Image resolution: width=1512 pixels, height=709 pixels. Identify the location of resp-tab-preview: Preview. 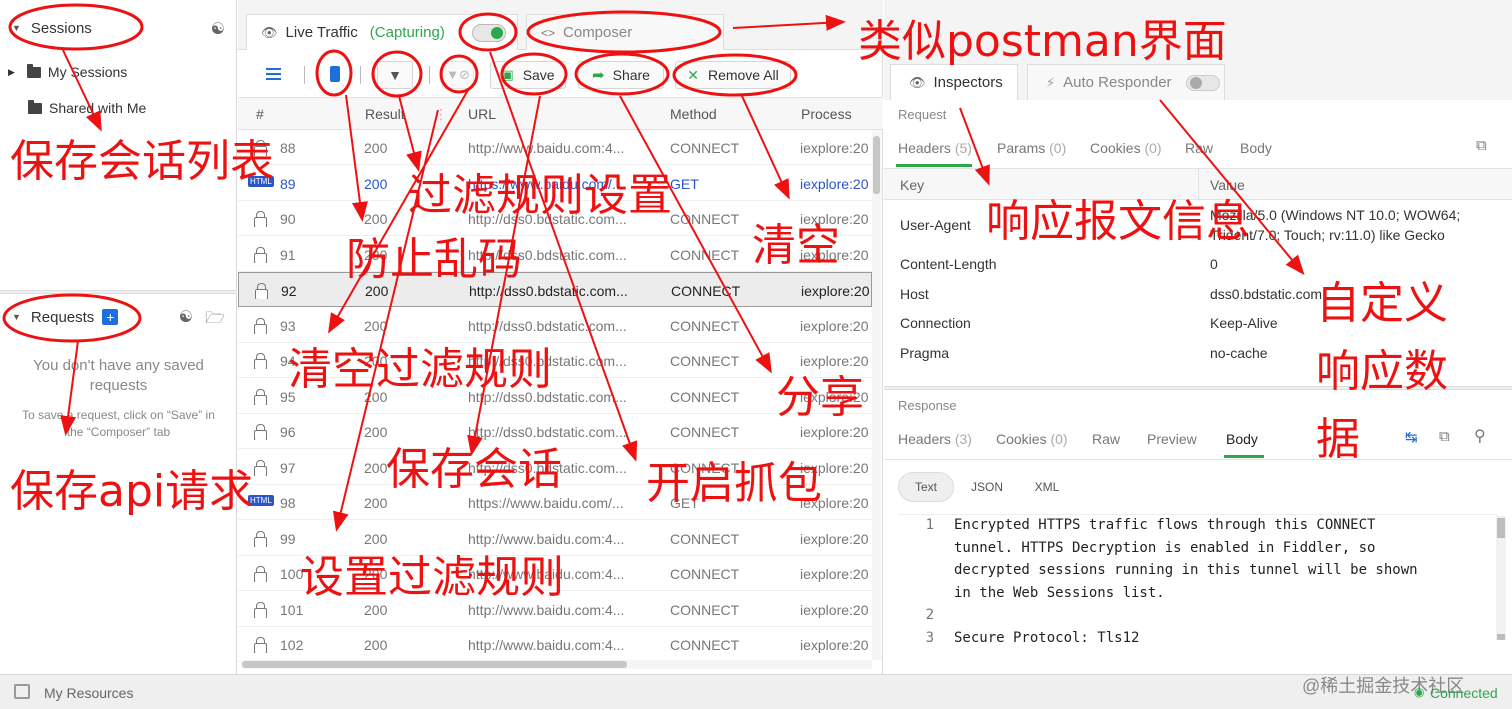
(1172, 439).